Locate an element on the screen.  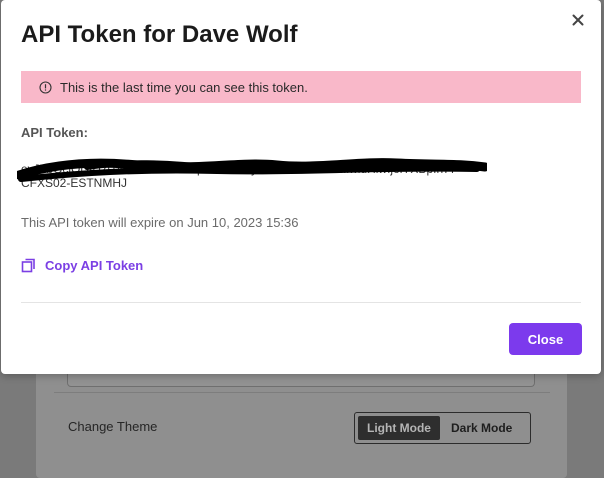
info-circle-icon is located at coordinates (45, 87).